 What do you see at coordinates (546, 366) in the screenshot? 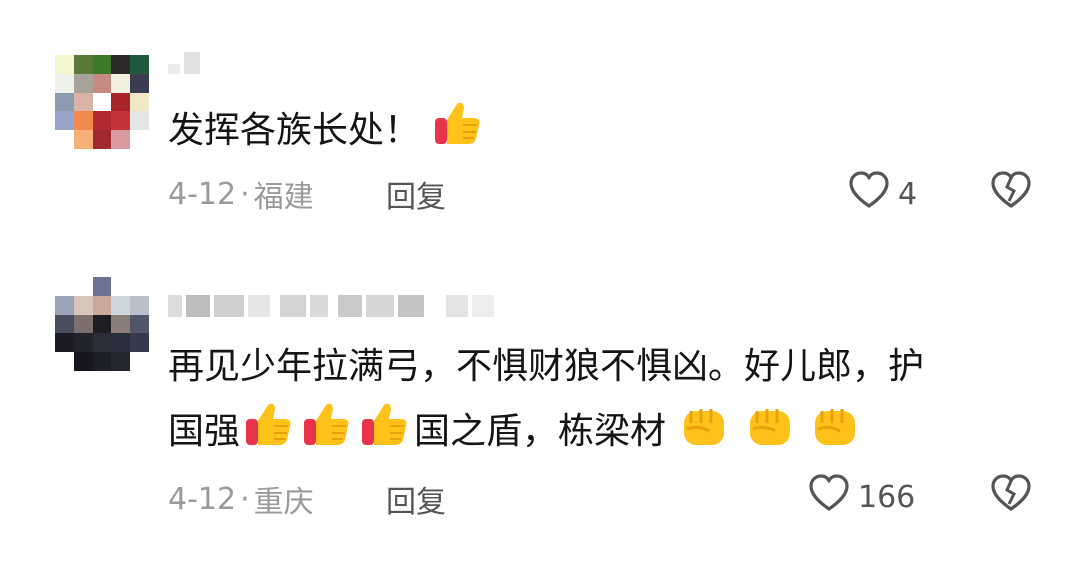
I see `comment-line-1: 再见少年拉满弓，不惧财狼不惧凶。好儿郎，护` at bounding box center [546, 366].